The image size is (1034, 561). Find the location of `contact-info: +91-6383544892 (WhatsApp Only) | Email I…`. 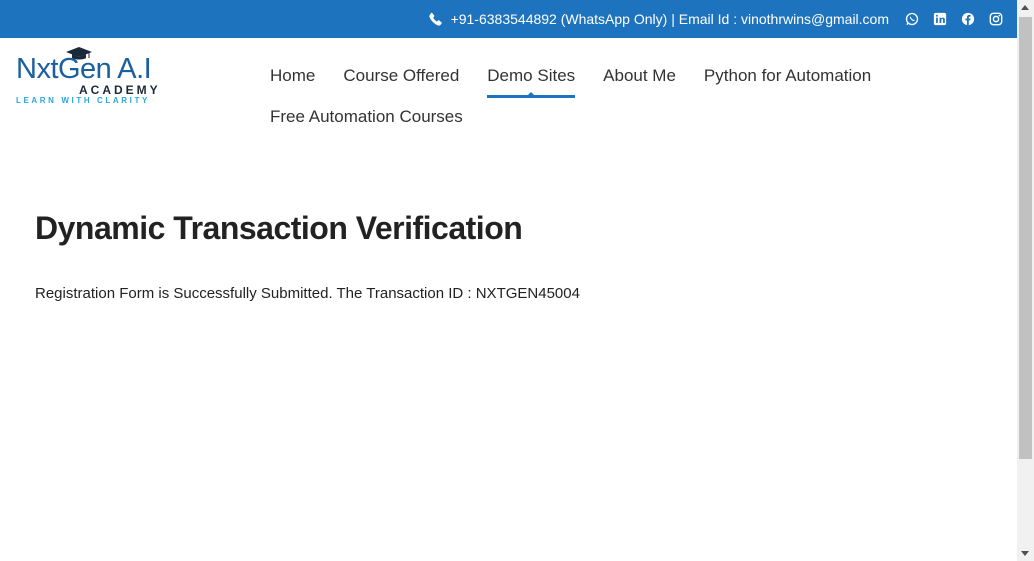

contact-info: +91-6383544892 (WhatsApp Only) | Email I… is located at coordinates (669, 19).